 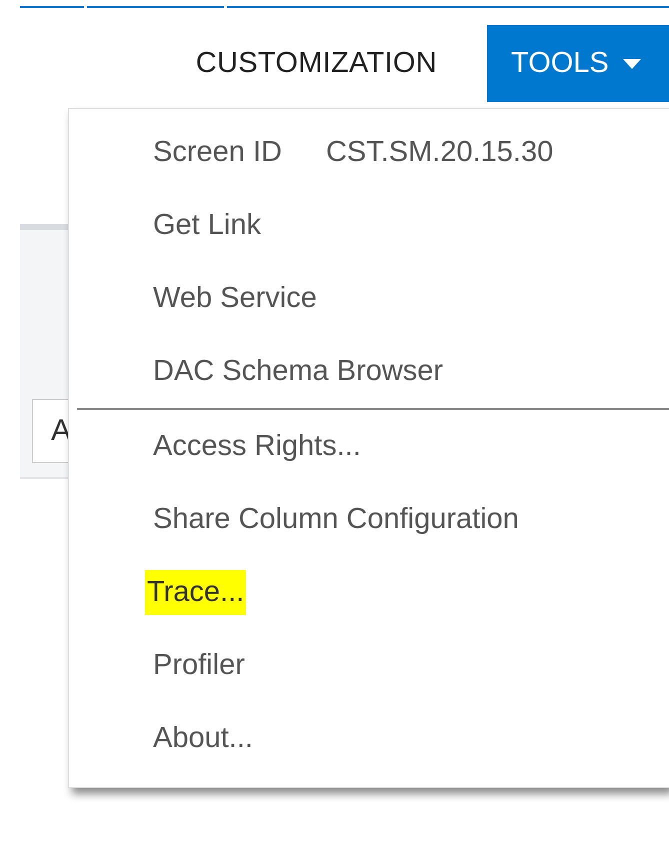 What do you see at coordinates (578, 63) in the screenshot?
I see `tools-button: TOOLS` at bounding box center [578, 63].